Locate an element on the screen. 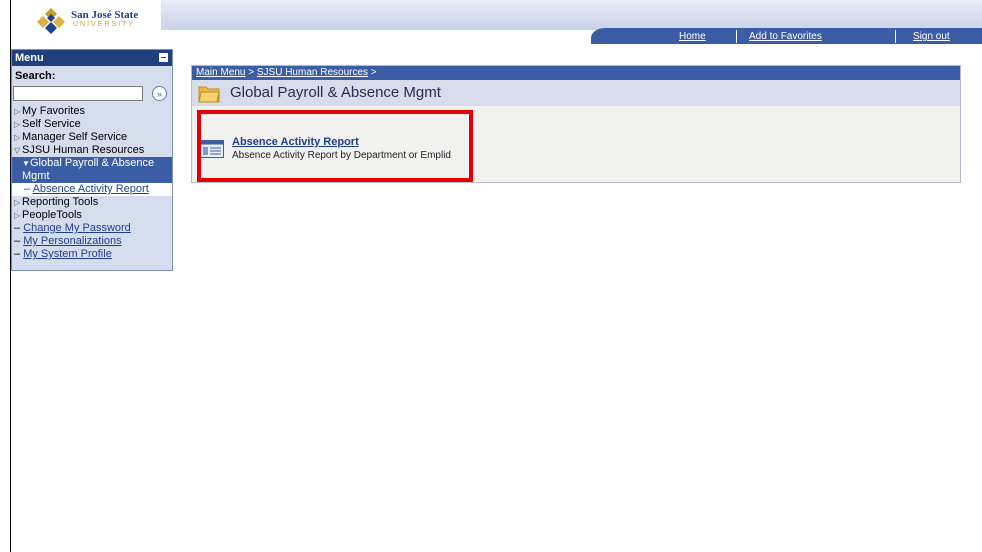 The image size is (982, 552). menu-item-manager-self-service: ▷ Manager Self Service is located at coordinates (92, 137).